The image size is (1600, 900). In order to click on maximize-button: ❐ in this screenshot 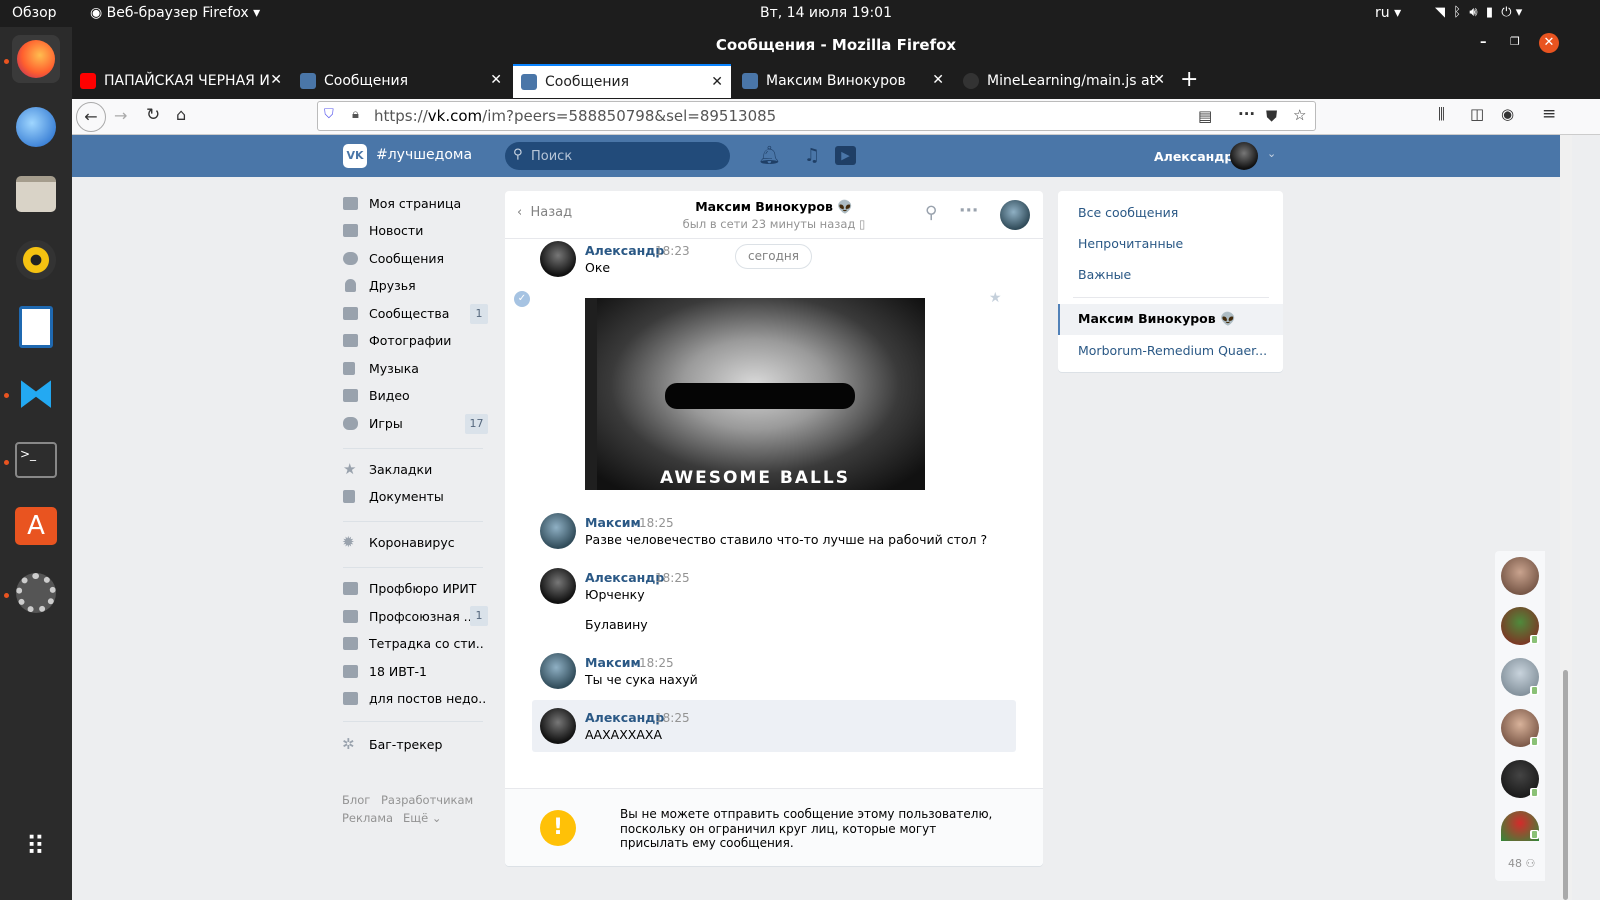, I will do `click(1515, 41)`.